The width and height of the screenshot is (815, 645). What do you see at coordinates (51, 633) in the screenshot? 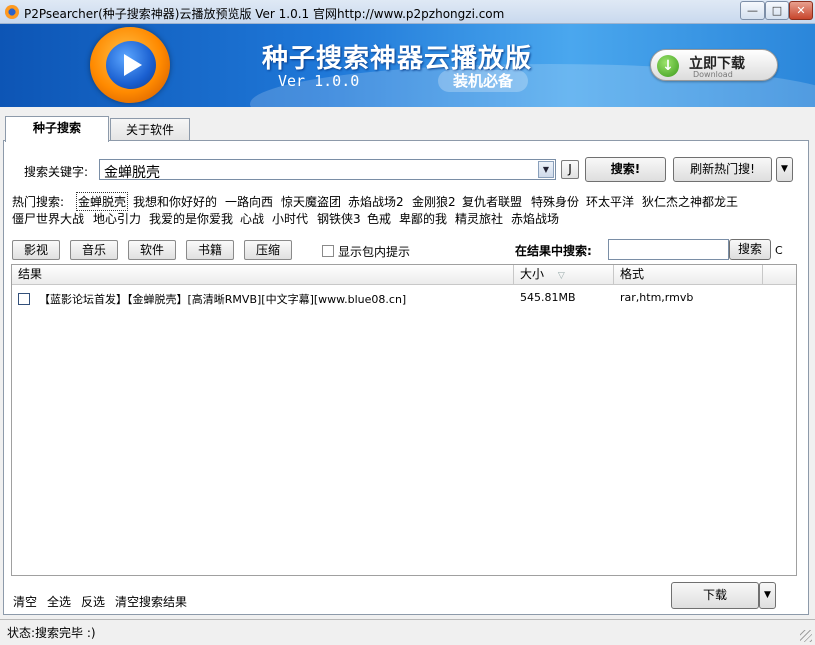
I see `status-text: 状态:搜索完毕 :)` at bounding box center [51, 633].